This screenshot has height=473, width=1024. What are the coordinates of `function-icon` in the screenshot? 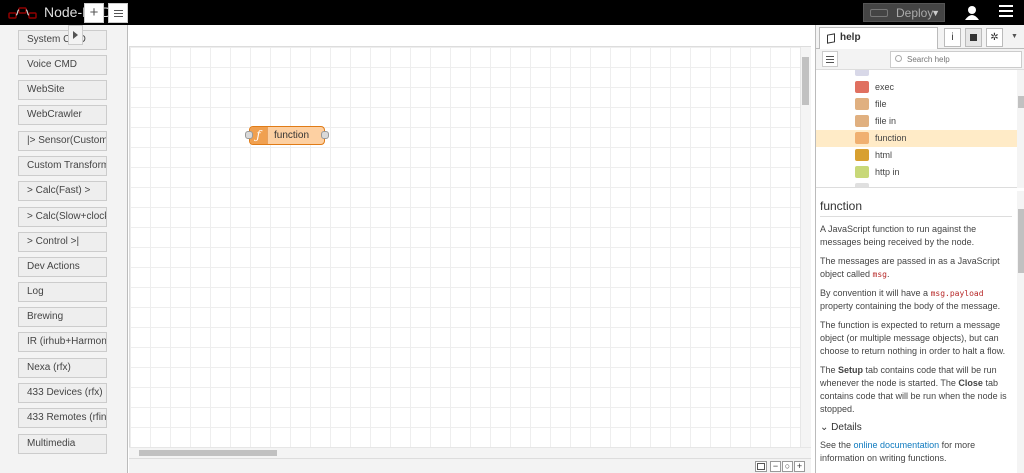 It's located at (862, 138).